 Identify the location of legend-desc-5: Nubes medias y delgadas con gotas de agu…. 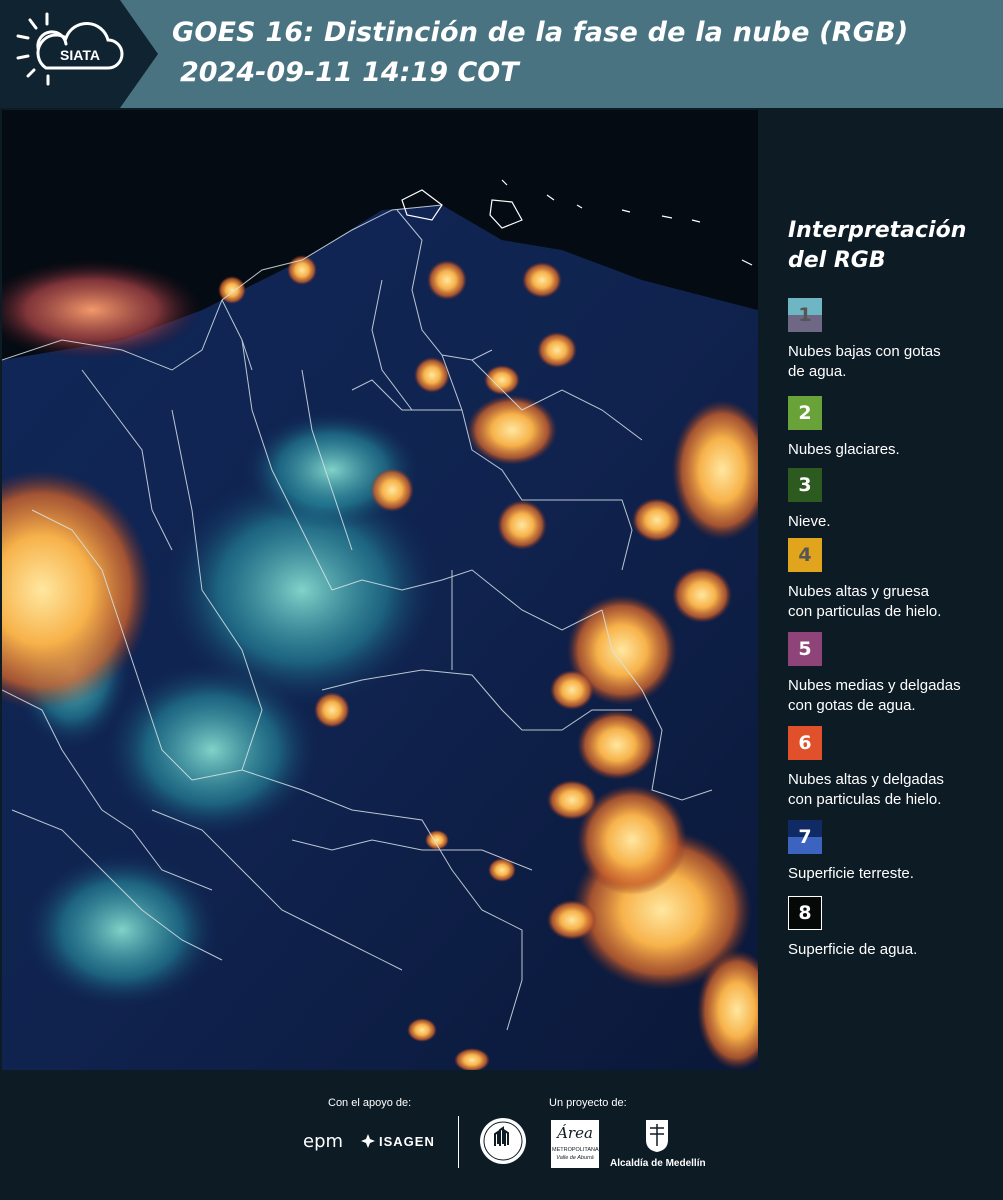
(874, 695).